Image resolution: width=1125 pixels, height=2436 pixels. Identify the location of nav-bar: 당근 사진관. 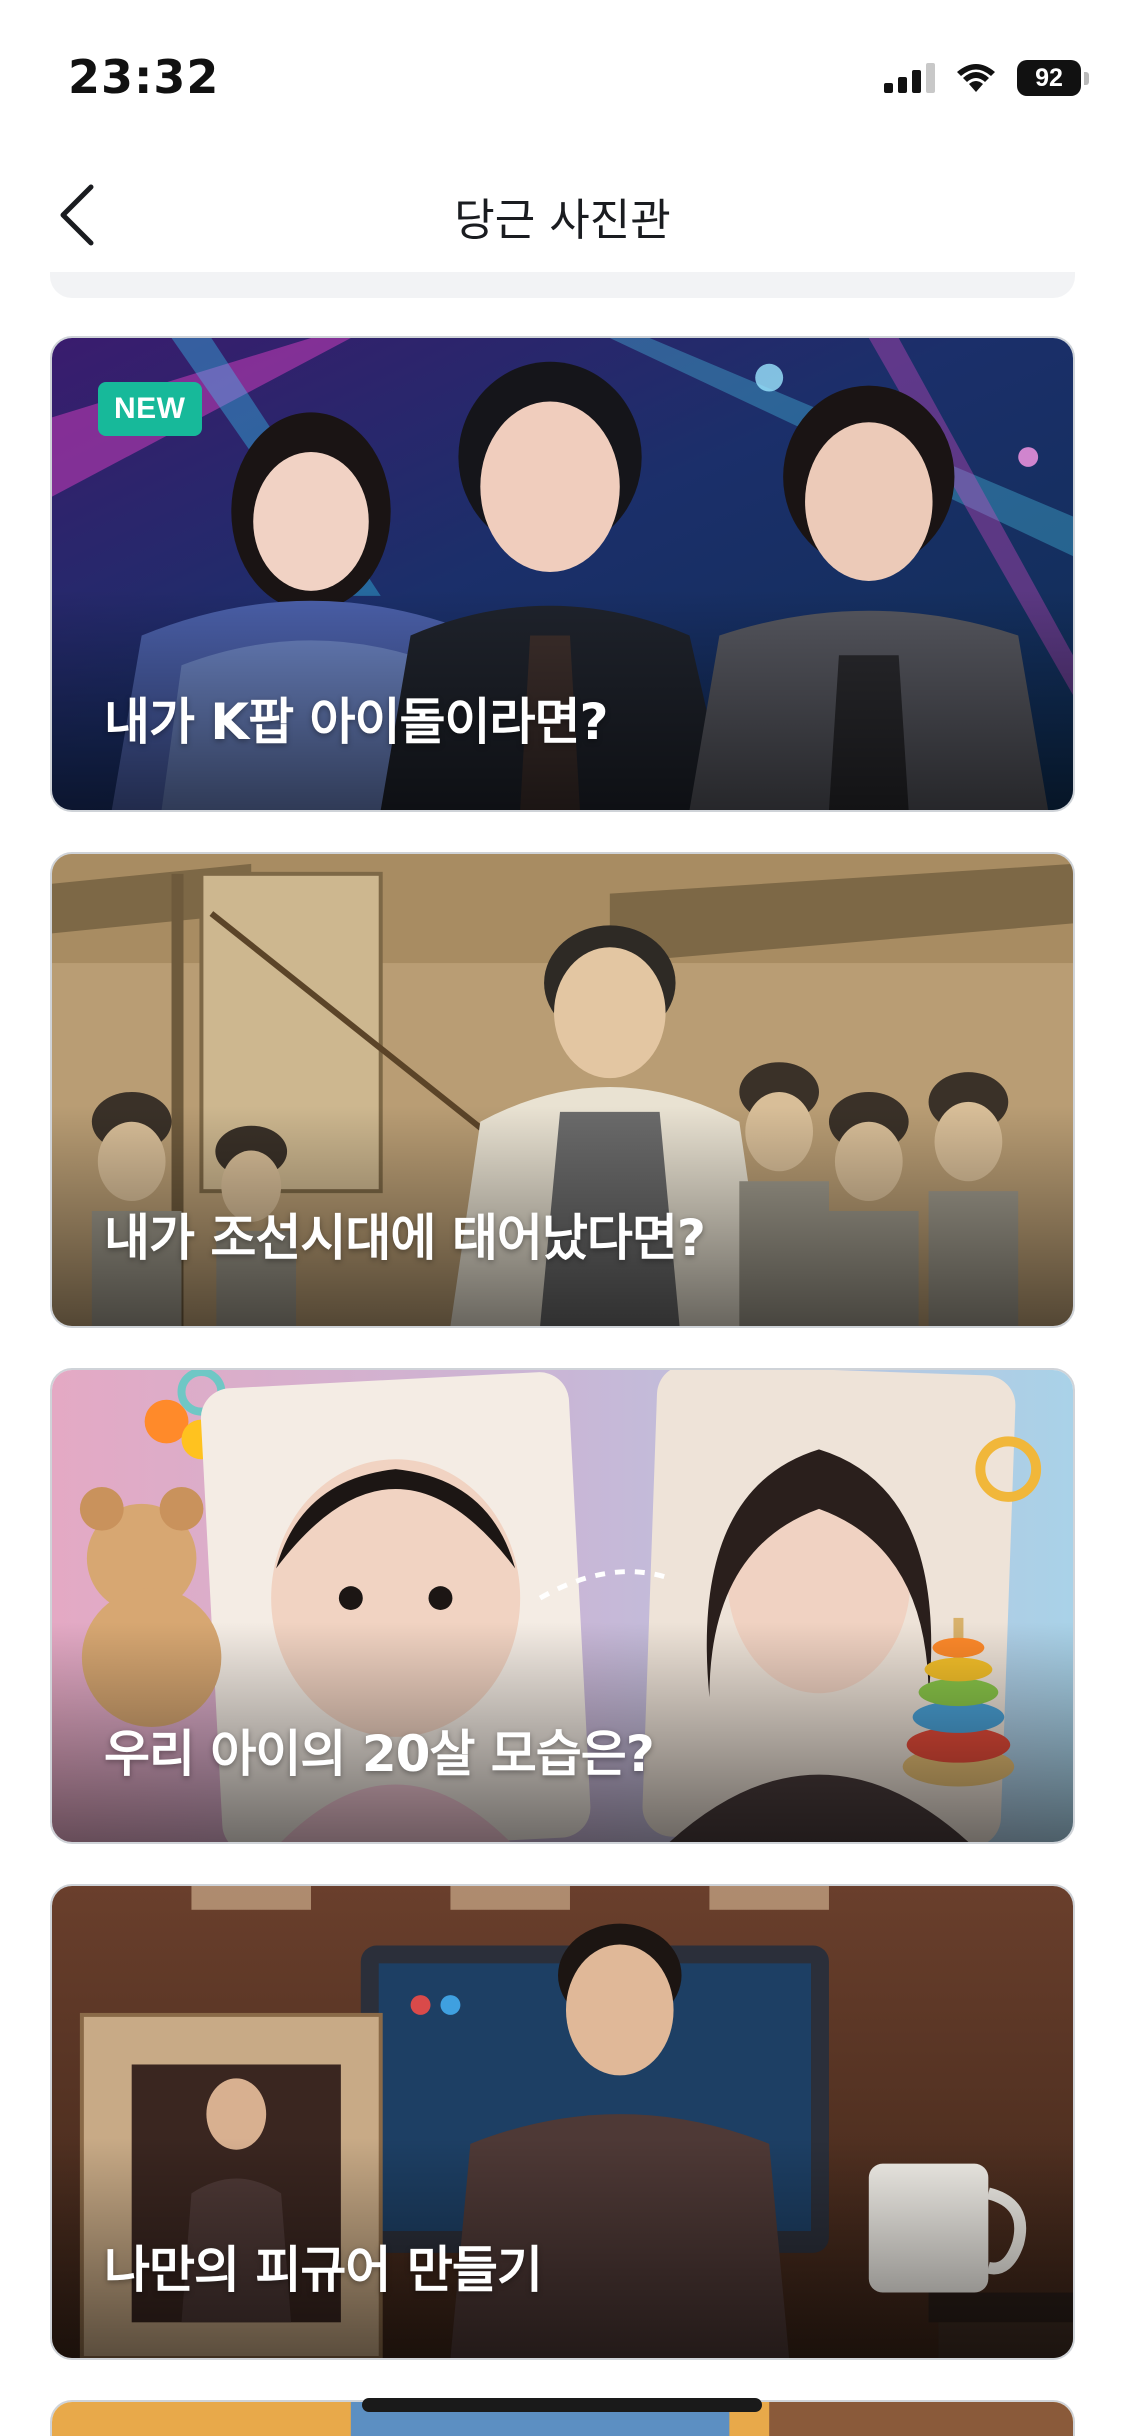
(562, 215).